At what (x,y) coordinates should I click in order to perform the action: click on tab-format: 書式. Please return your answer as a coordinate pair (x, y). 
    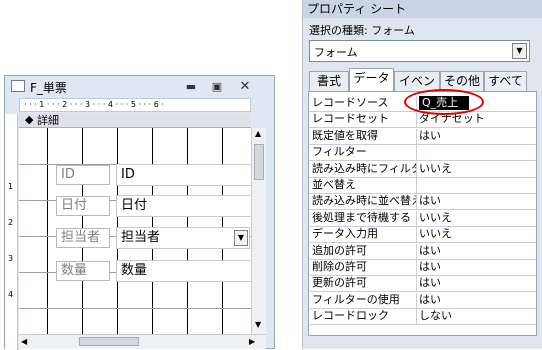
    Looking at the image, I should click on (329, 81).